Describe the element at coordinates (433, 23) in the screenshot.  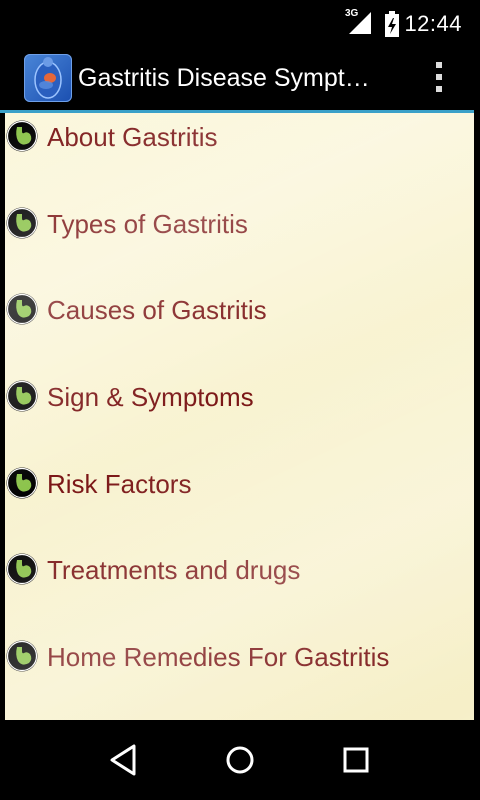
I see `clock: 12:44` at that location.